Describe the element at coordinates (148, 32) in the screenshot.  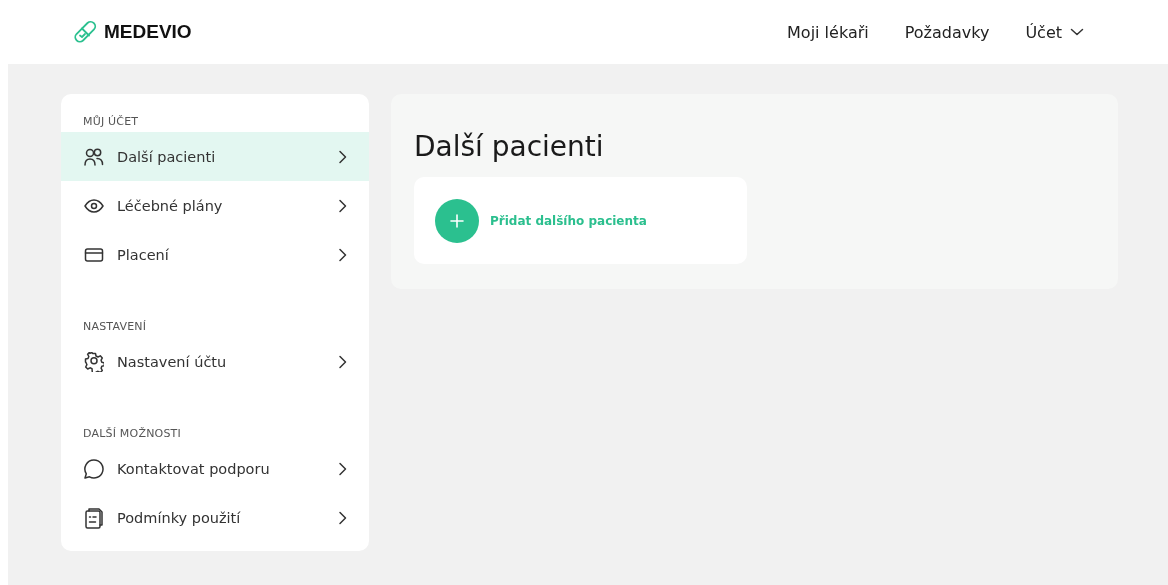
I see `logo-text: MEDEVIO` at that location.